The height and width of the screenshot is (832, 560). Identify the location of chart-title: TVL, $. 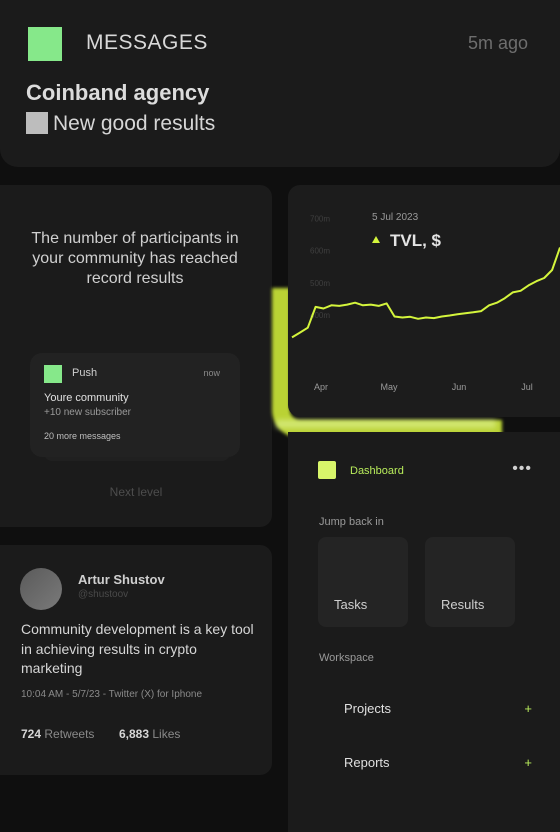
(416, 240).